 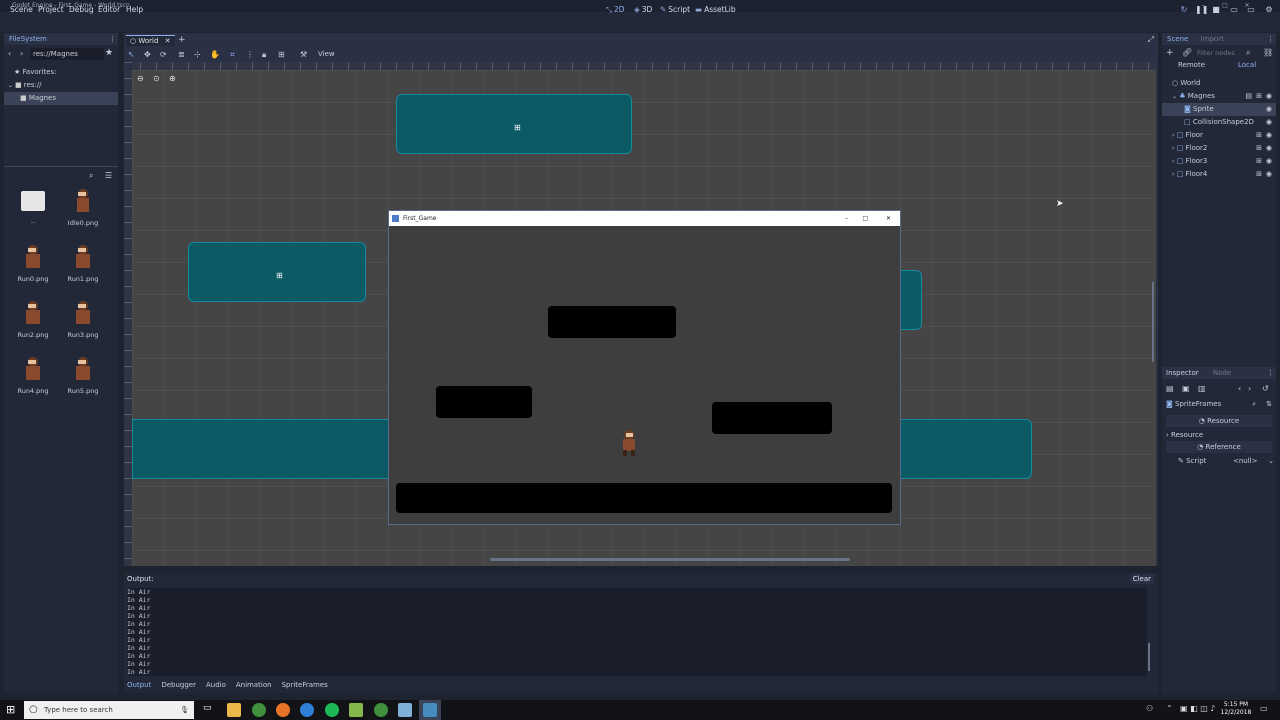 I want to click on pan-tool-icon: ✋, so click(x=215, y=54).